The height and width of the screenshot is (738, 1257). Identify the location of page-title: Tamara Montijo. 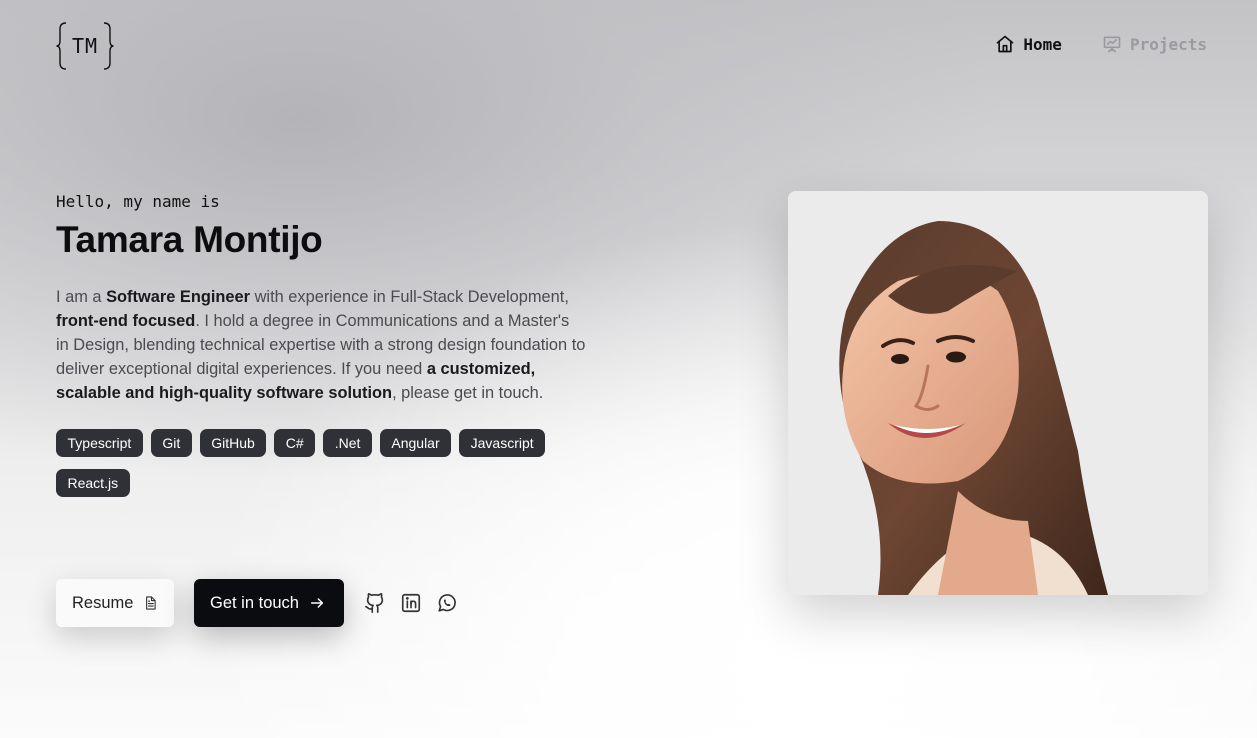
(189, 239).